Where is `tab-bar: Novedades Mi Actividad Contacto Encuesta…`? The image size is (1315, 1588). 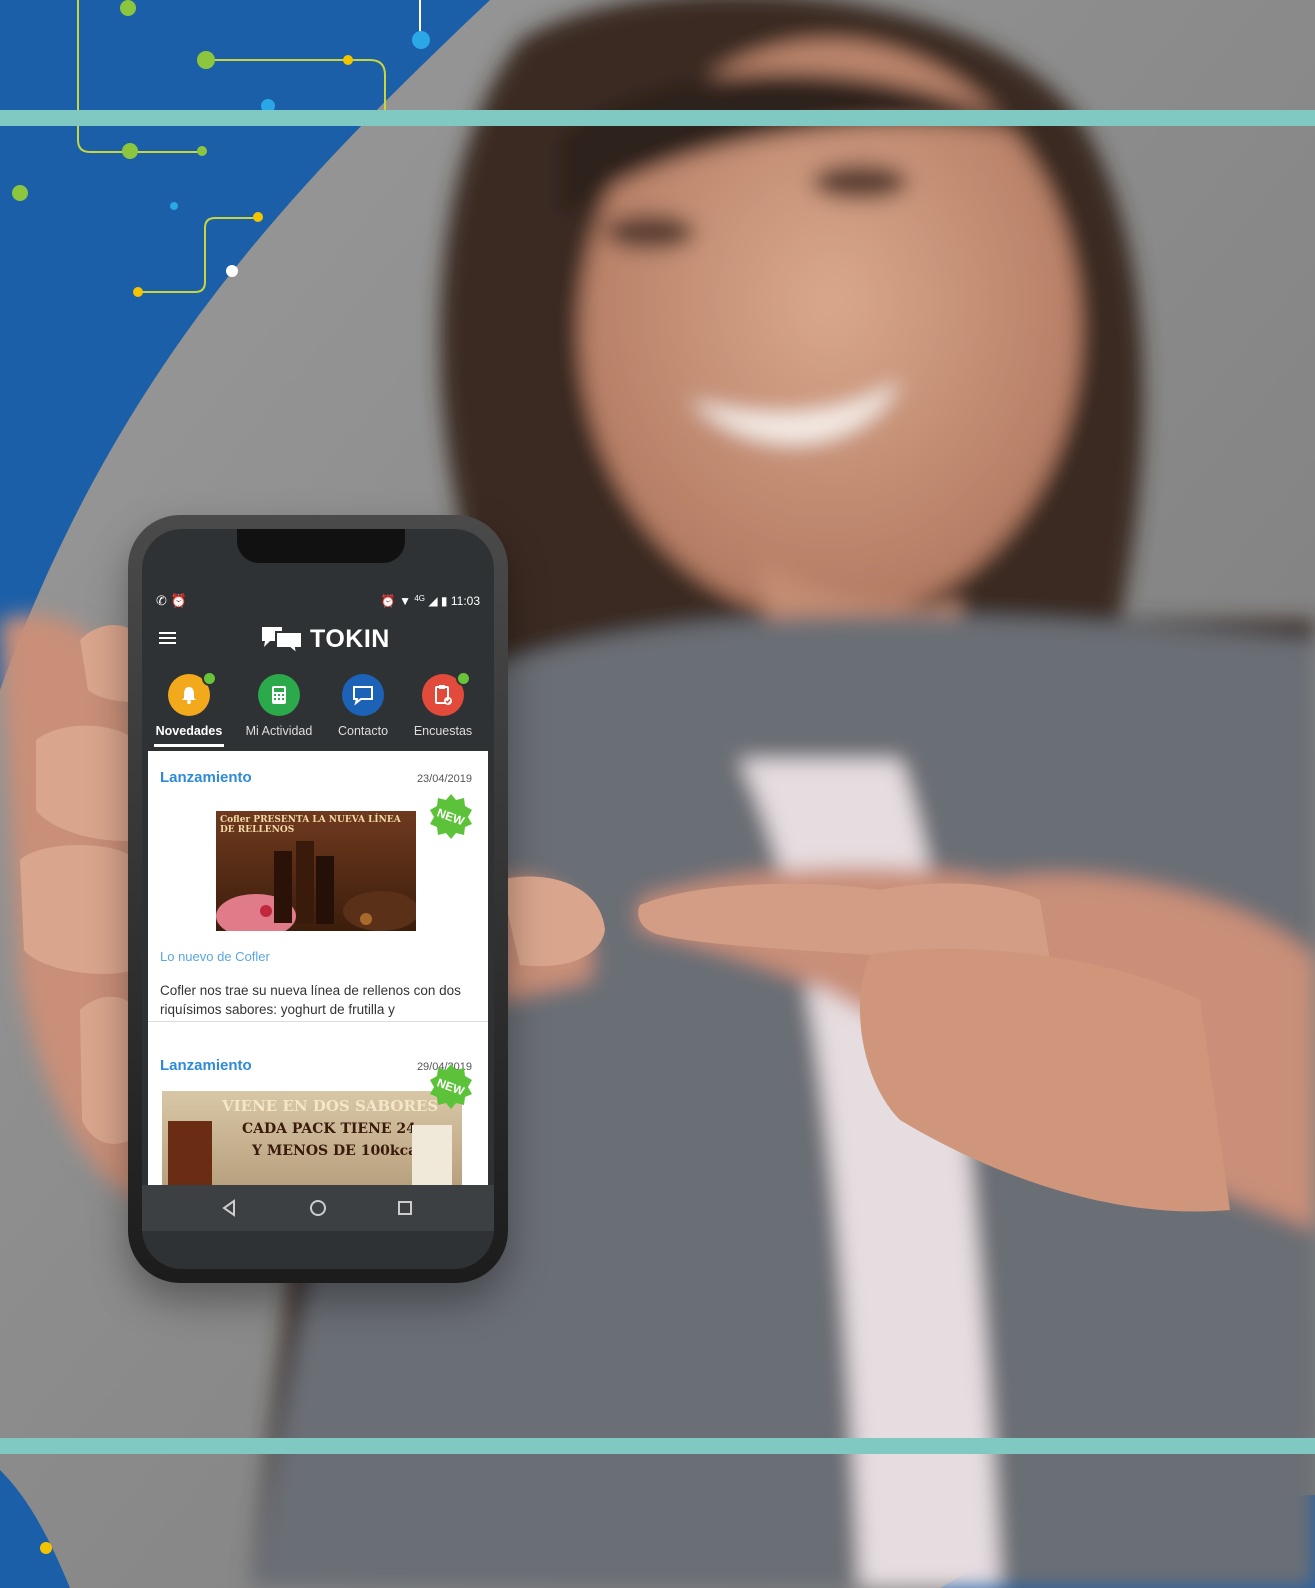 tab-bar: Novedades Mi Actividad Contacto Encuesta… is located at coordinates (318, 709).